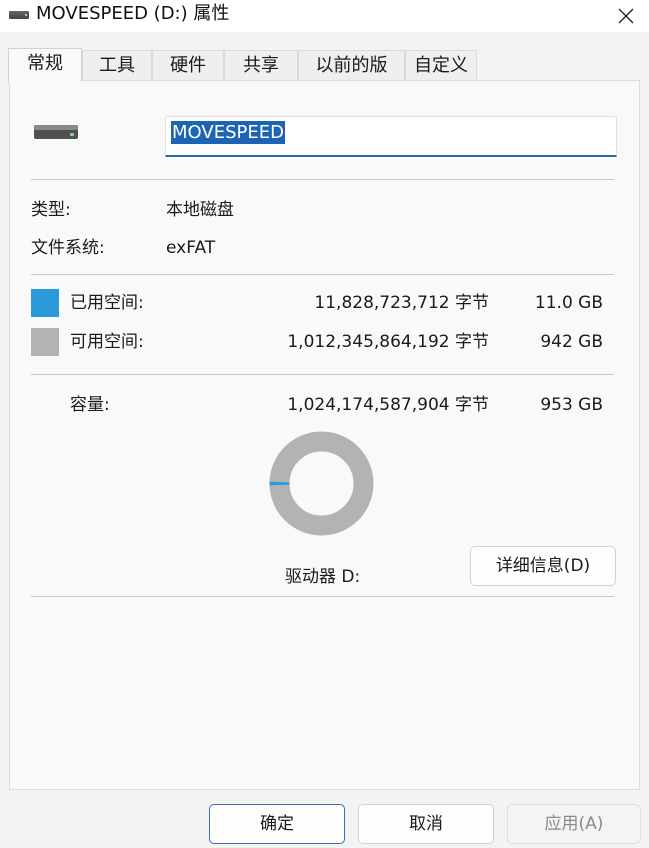  I want to click on ok-button: 确定, so click(277, 824).